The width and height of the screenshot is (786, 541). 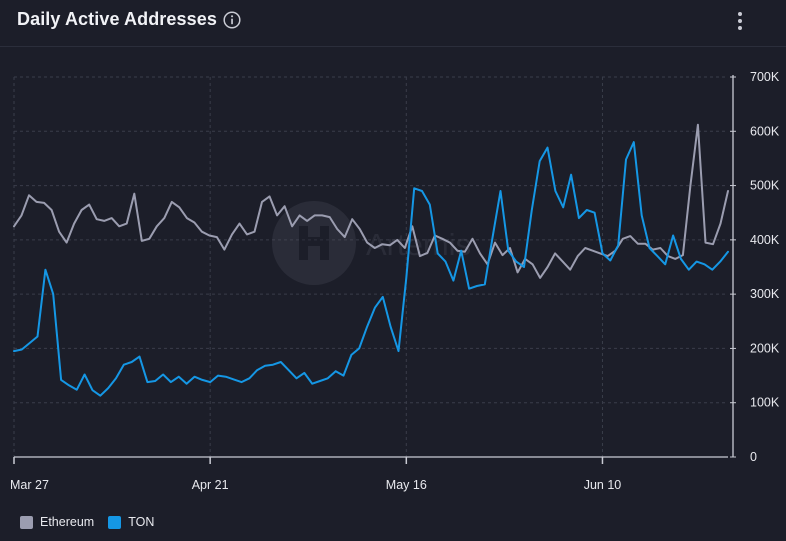 I want to click on y-tick-label: 0, so click(x=753, y=457).